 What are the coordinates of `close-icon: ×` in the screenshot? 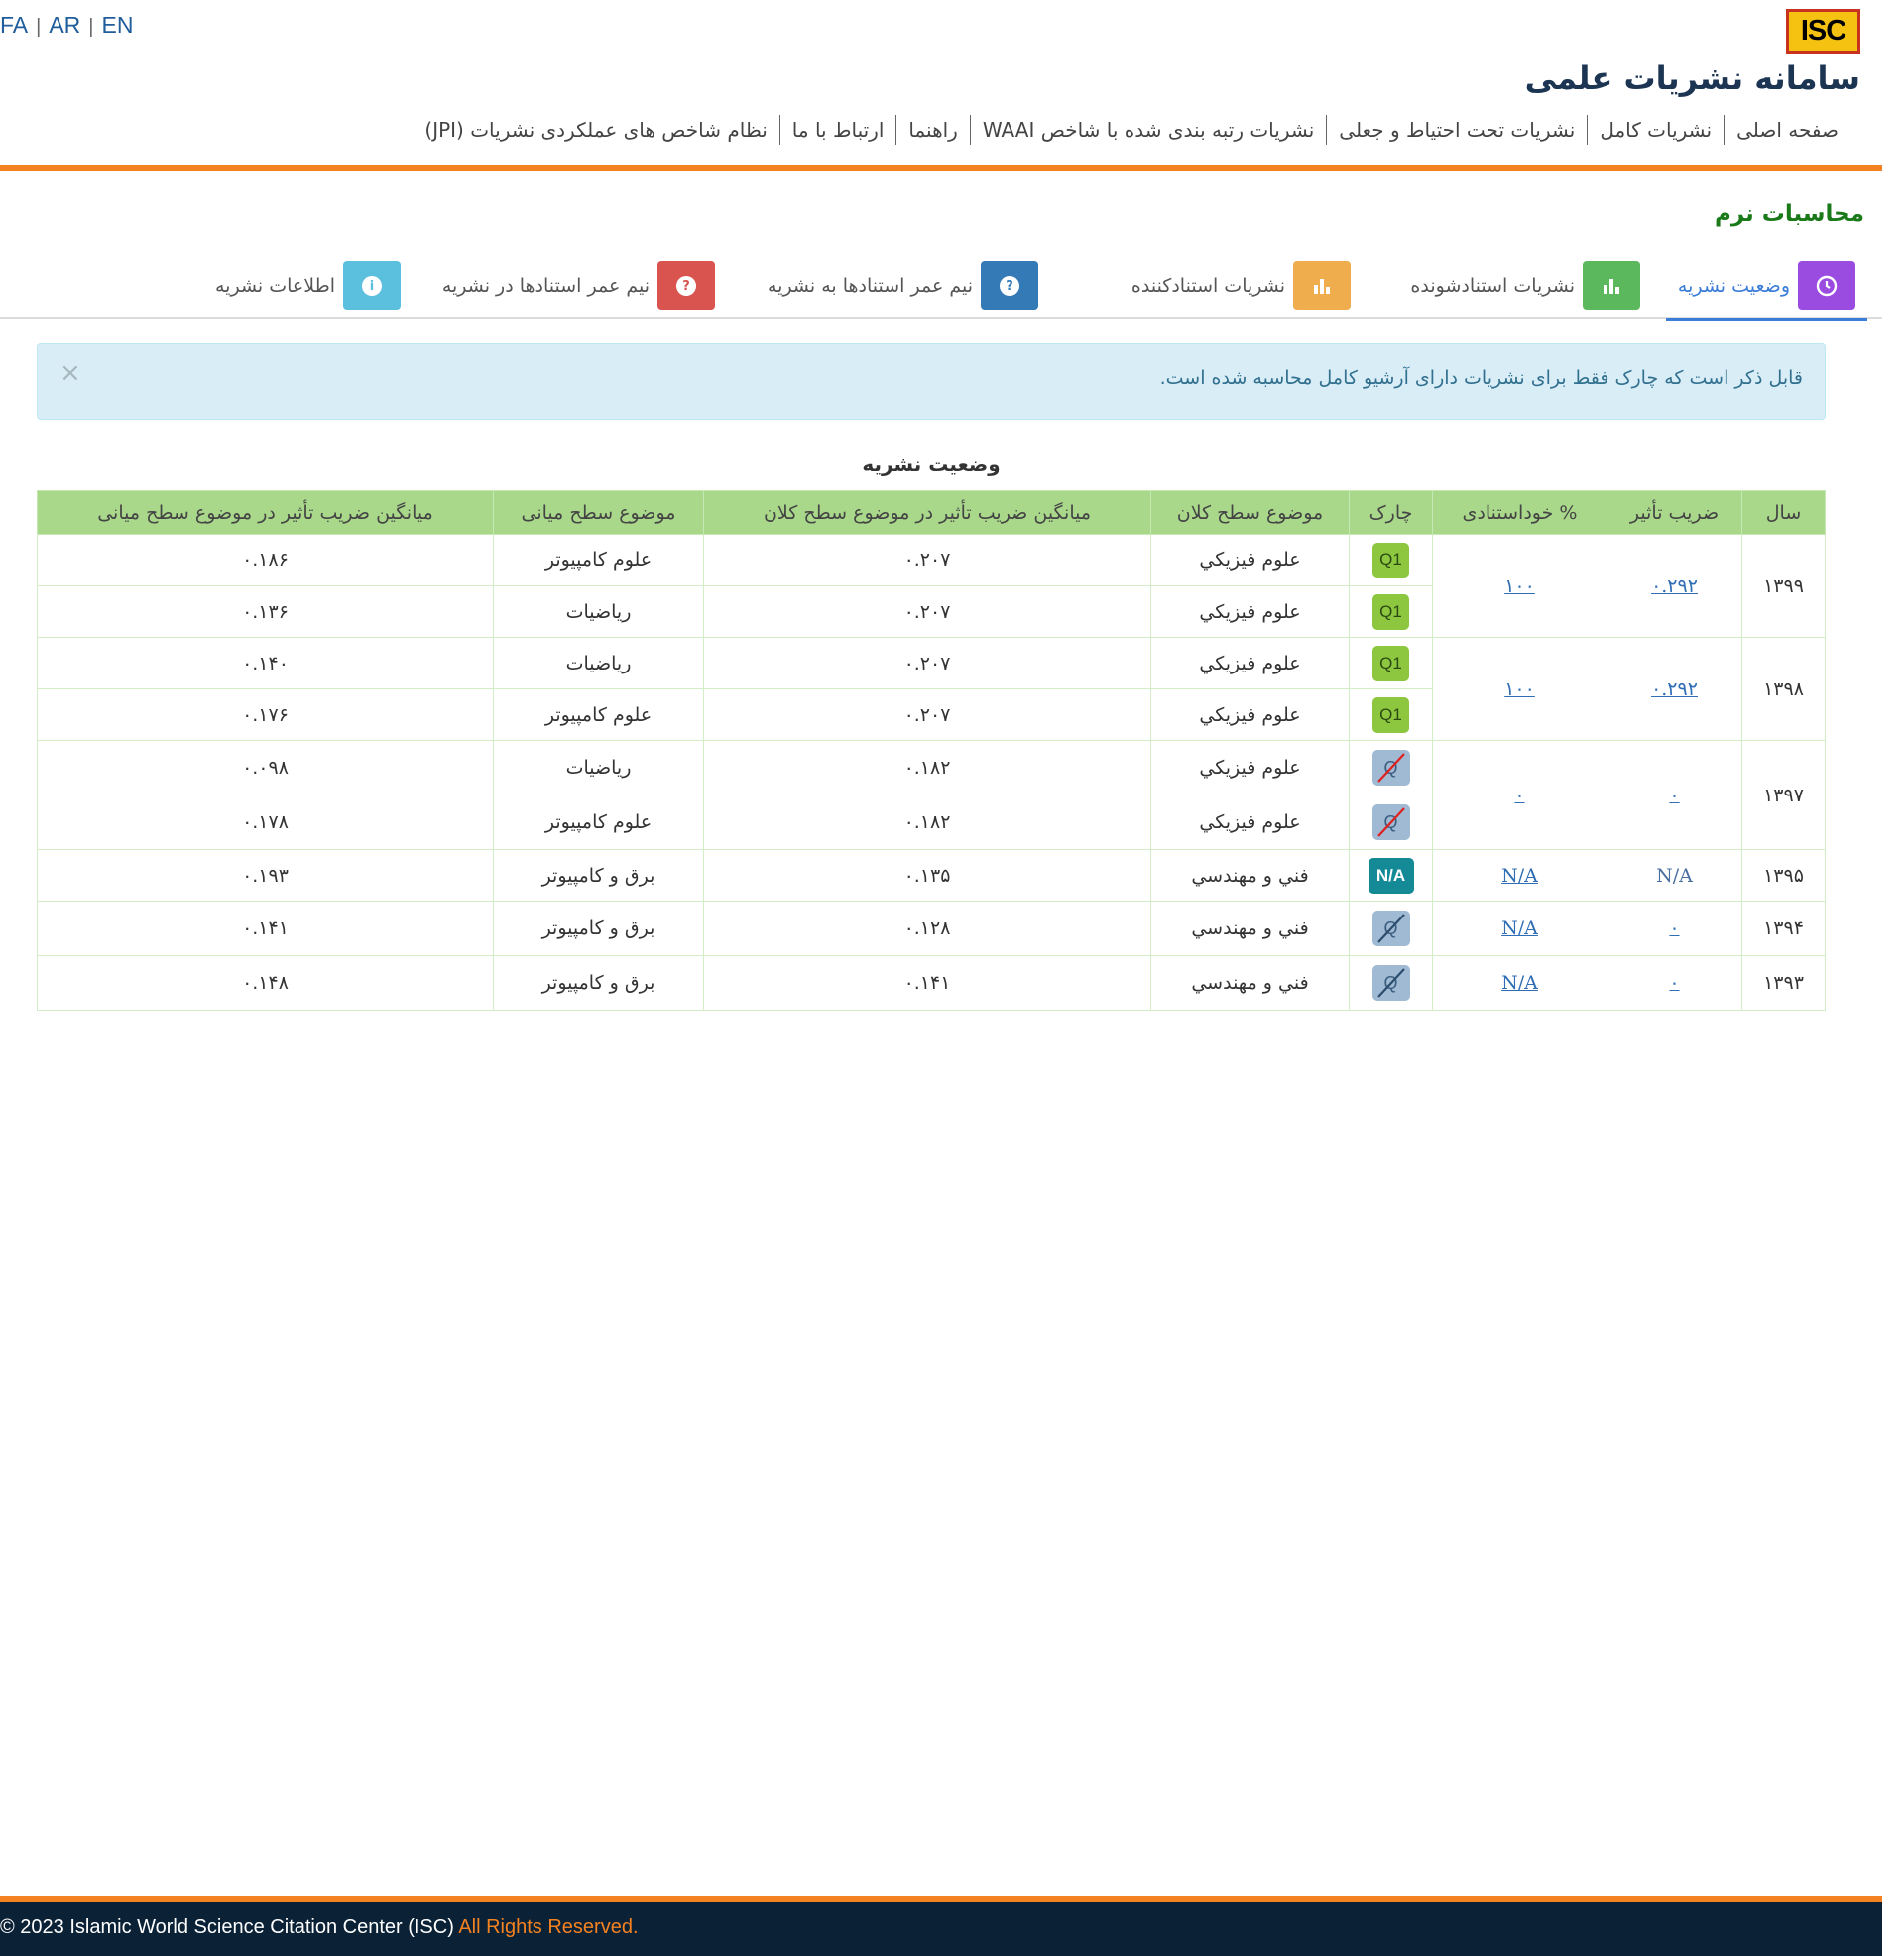 It's located at (70, 373).